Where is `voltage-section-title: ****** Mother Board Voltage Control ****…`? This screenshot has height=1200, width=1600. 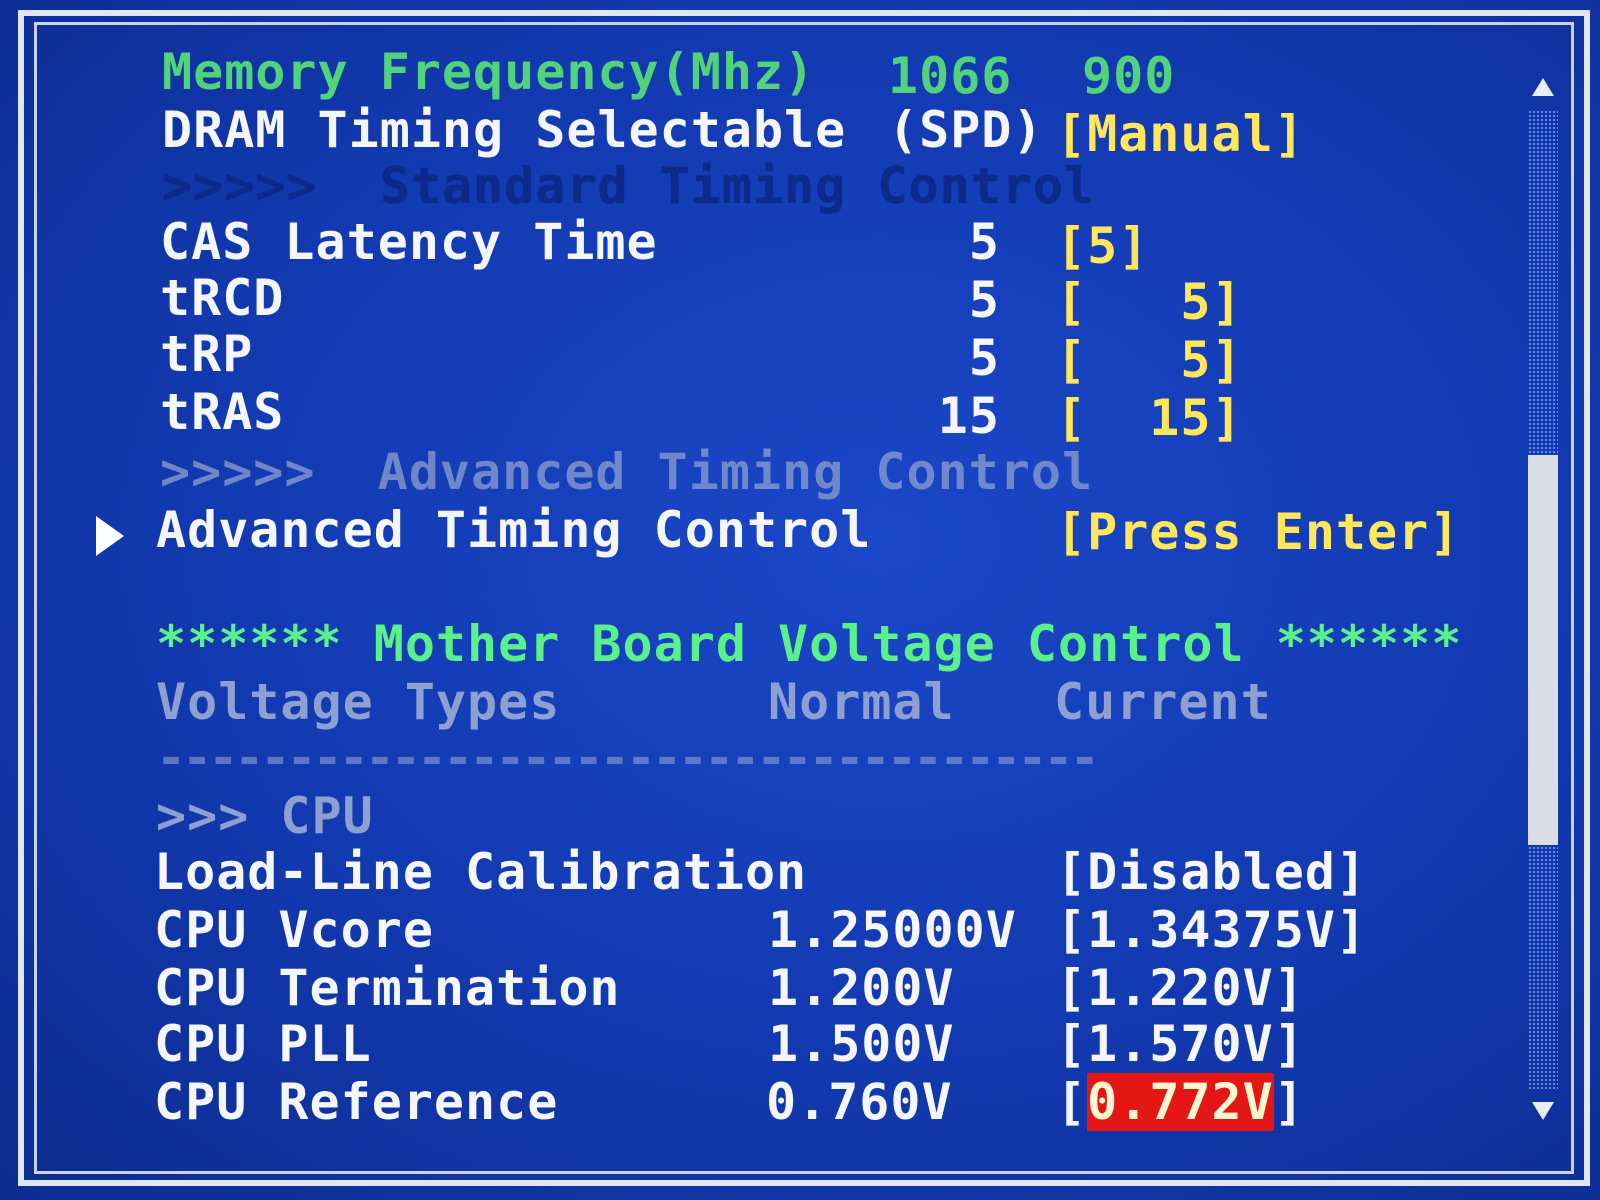
voltage-section-title: ****** Mother Board Voltage Control ****… is located at coordinates (809, 644).